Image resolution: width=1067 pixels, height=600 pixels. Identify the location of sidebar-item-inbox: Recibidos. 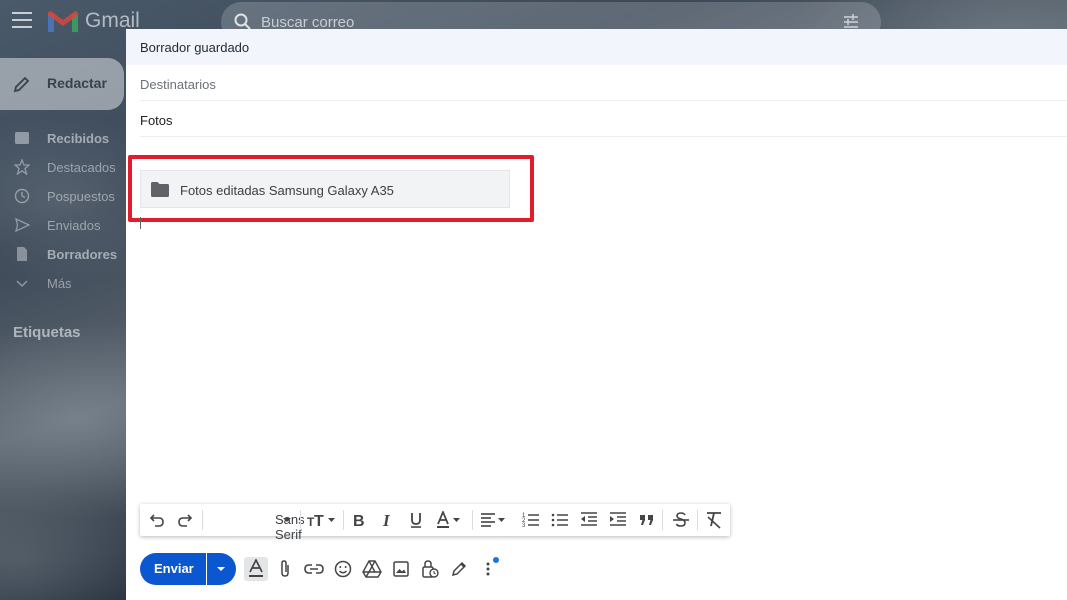
(63, 138).